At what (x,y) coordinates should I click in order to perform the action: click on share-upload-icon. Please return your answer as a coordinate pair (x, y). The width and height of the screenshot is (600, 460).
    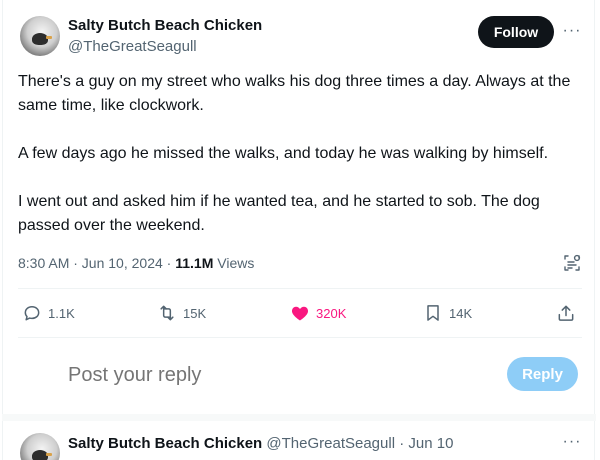
    Looking at the image, I should click on (566, 313).